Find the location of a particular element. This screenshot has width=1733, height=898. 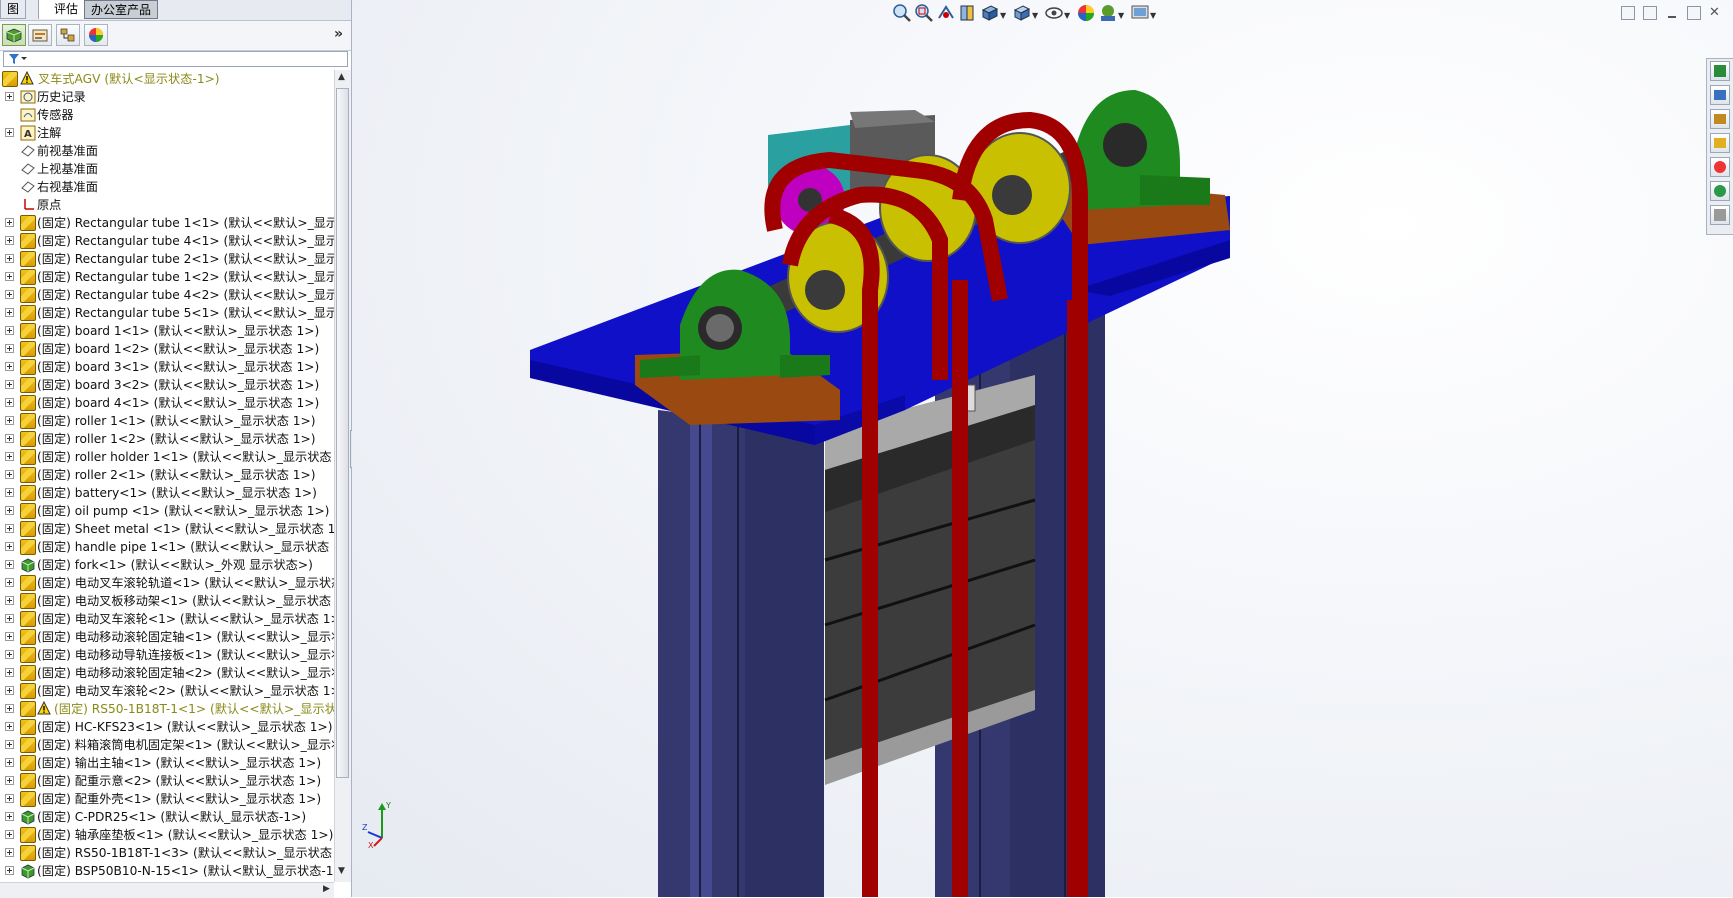

tree-item: 原点 is located at coordinates (167, 205).